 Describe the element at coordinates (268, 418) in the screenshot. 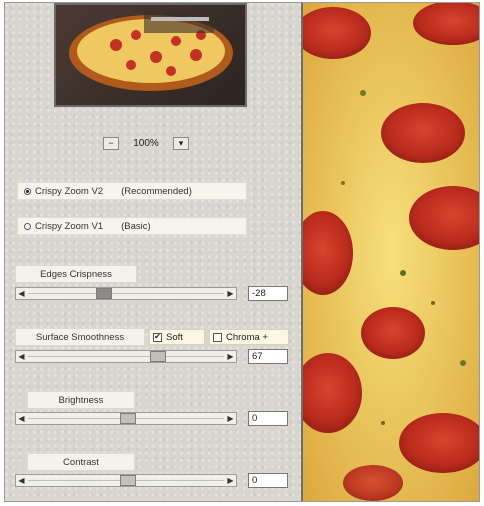

I see `brightness-value: 0` at that location.